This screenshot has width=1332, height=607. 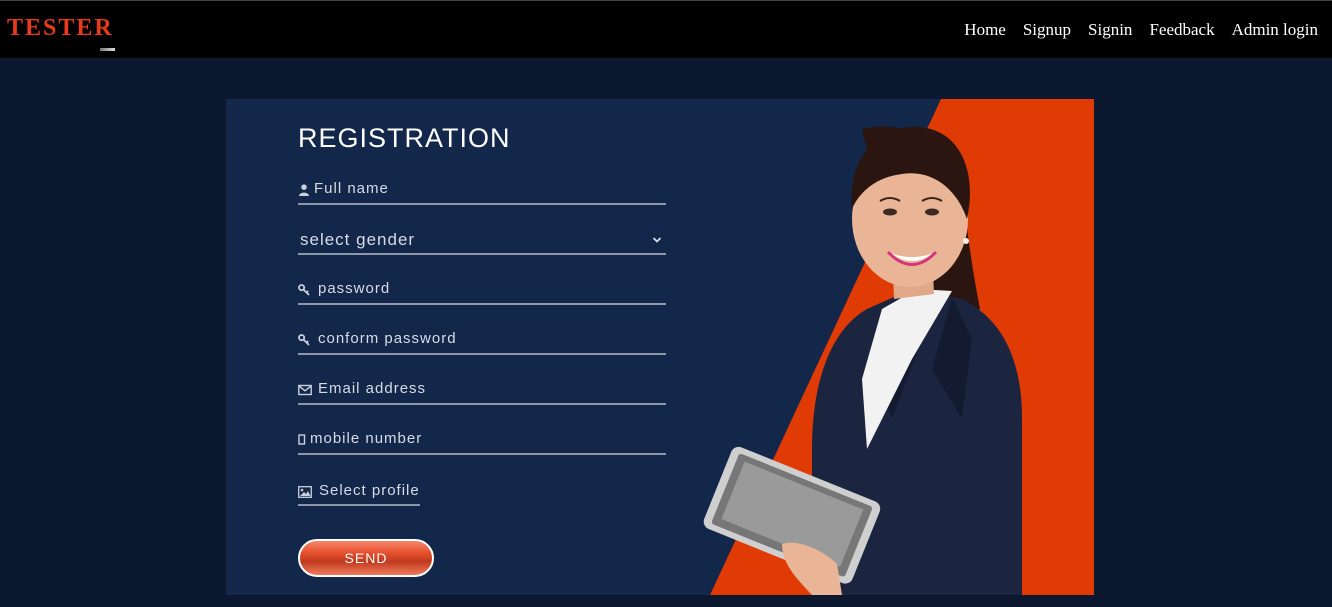 I want to click on password-placeholder: password, so click(x=354, y=288).